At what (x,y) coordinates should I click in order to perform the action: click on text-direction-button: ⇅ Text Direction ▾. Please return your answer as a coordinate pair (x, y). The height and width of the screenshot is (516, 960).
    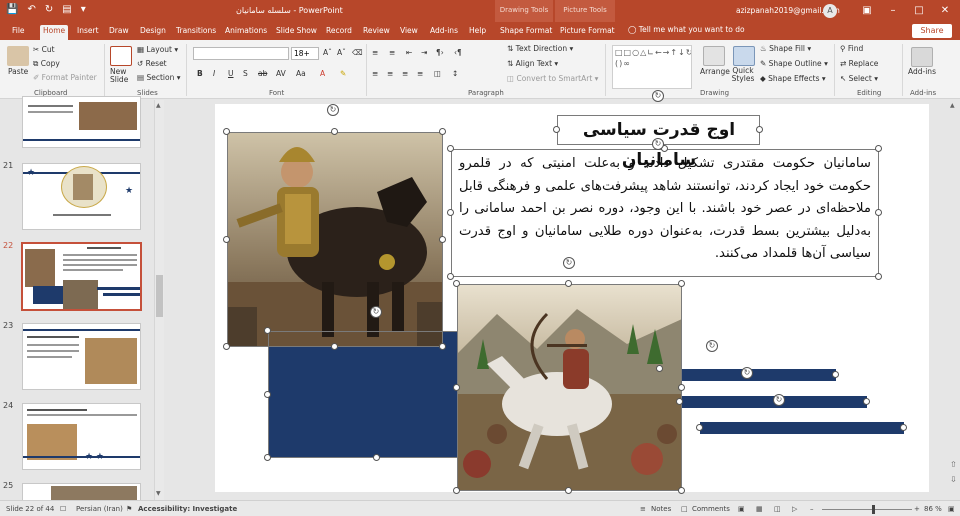
    Looking at the image, I should click on (540, 48).